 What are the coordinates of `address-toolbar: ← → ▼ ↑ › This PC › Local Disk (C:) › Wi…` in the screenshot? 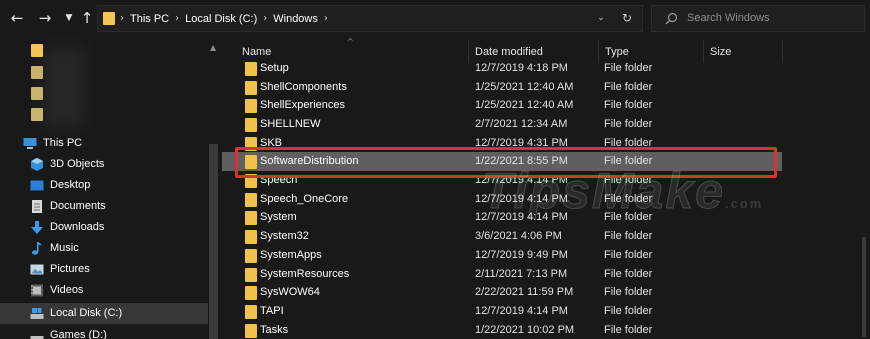 It's located at (435, 18).